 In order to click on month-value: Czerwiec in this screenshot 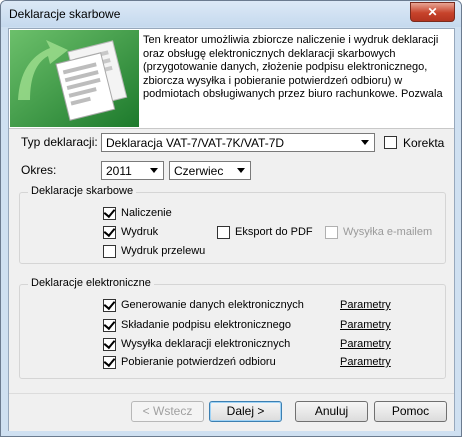, I will do `click(199, 171)`.